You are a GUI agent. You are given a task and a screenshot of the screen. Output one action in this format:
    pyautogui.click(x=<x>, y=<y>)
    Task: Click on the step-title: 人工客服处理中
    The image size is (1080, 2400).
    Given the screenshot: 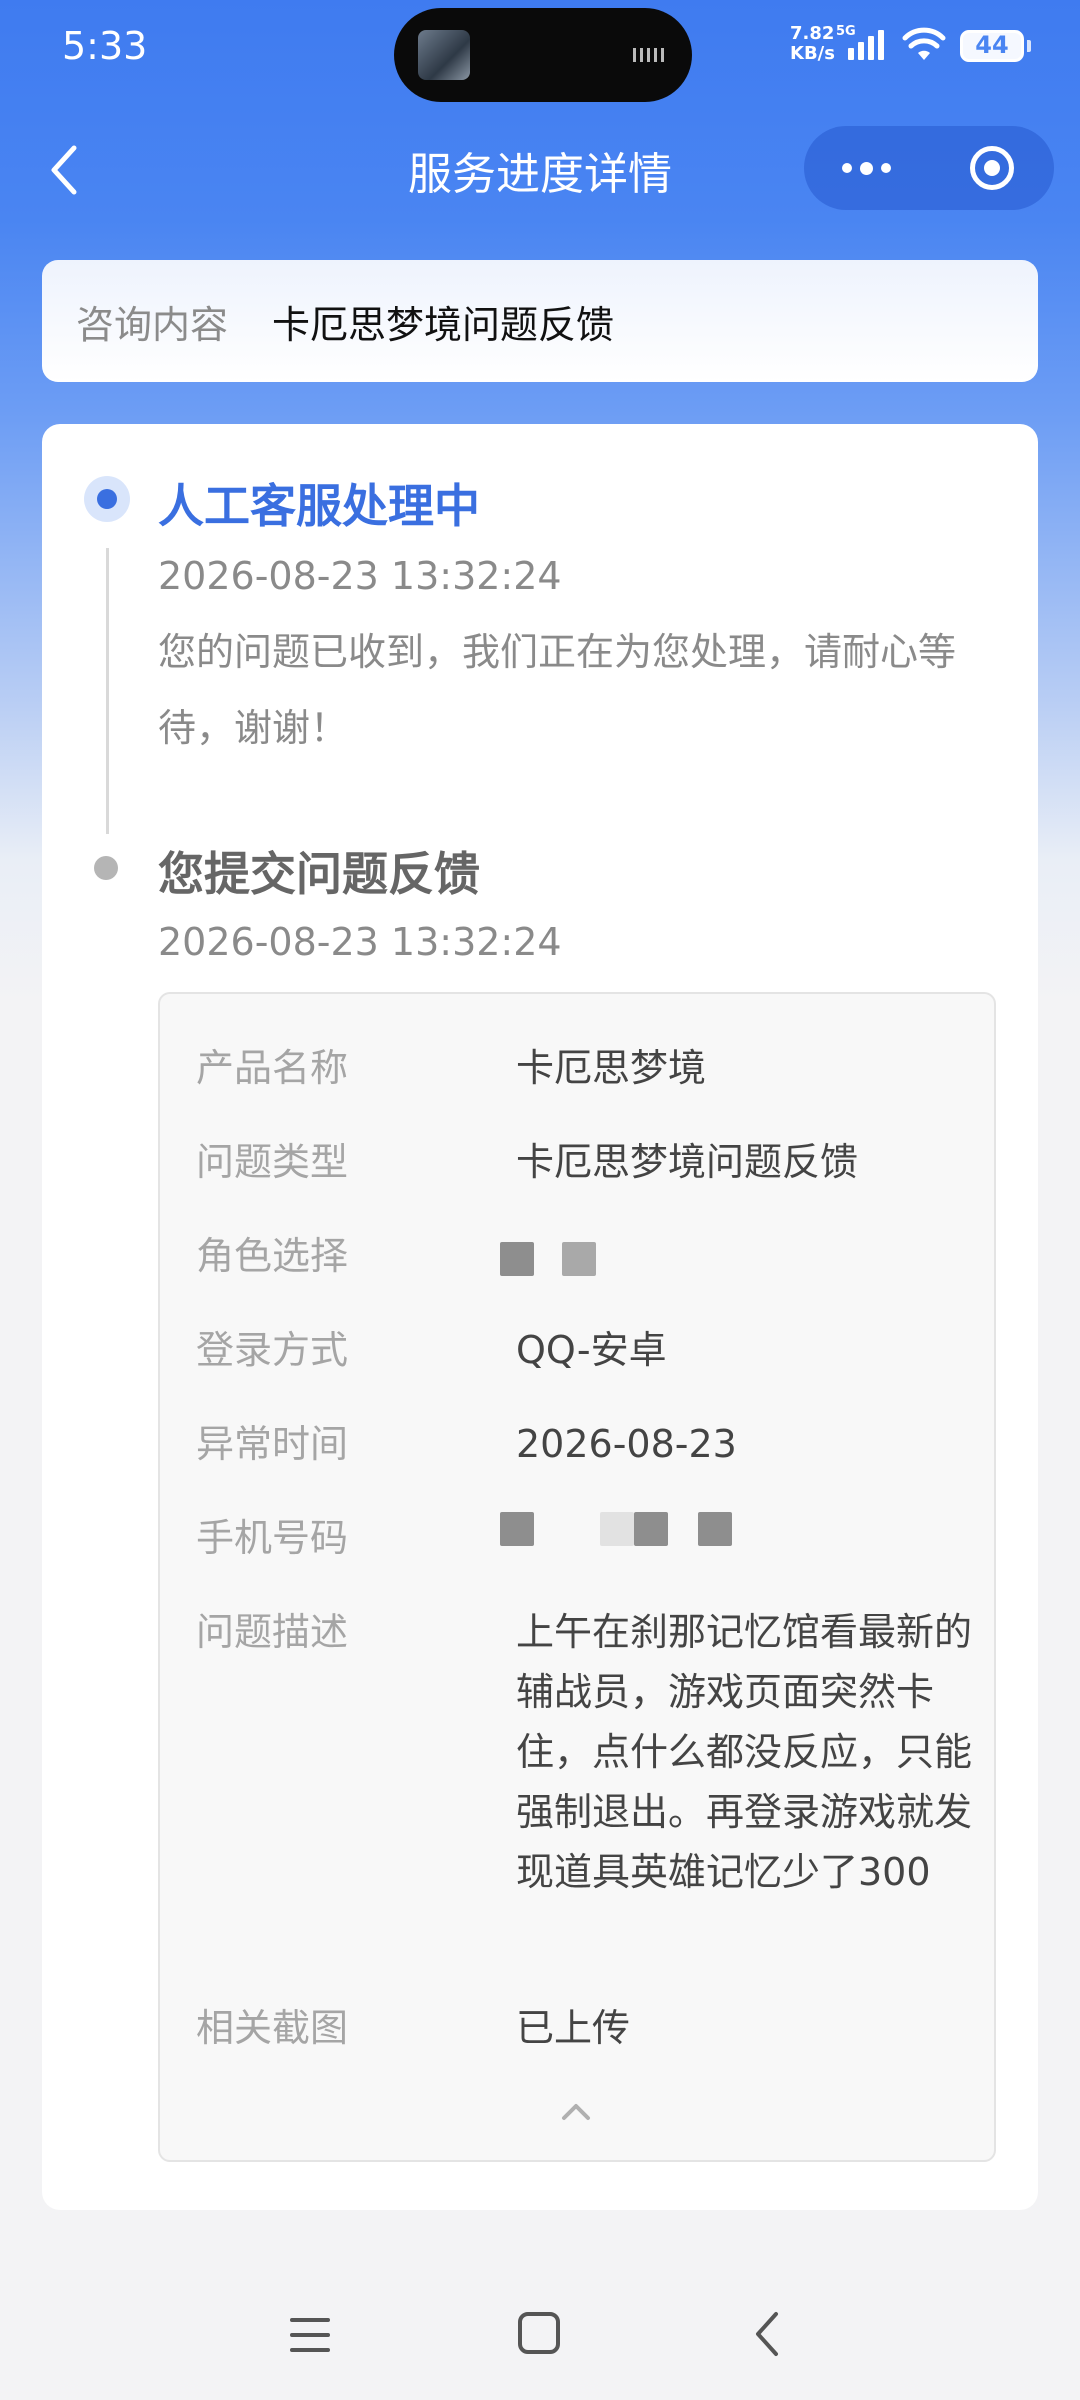 What is the action you would take?
    pyautogui.click(x=319, y=506)
    